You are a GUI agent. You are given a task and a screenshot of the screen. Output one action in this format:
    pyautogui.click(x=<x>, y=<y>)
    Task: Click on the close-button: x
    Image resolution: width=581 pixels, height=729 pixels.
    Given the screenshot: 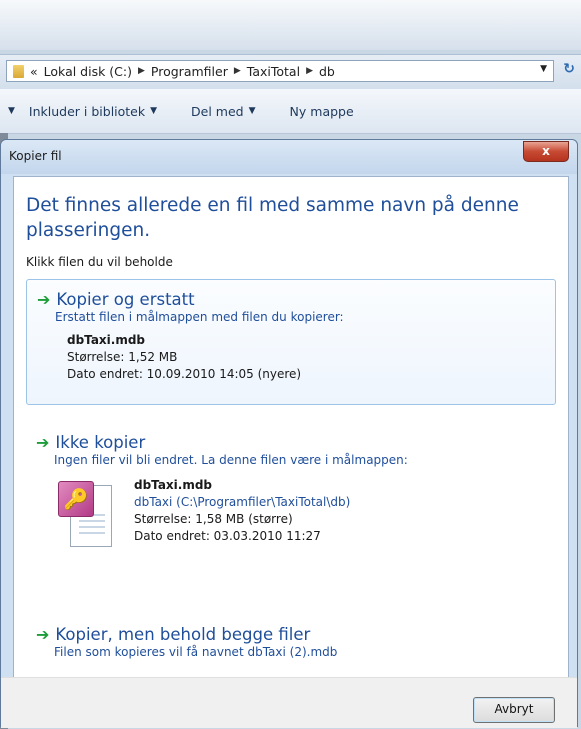 What is the action you would take?
    pyautogui.click(x=546, y=151)
    